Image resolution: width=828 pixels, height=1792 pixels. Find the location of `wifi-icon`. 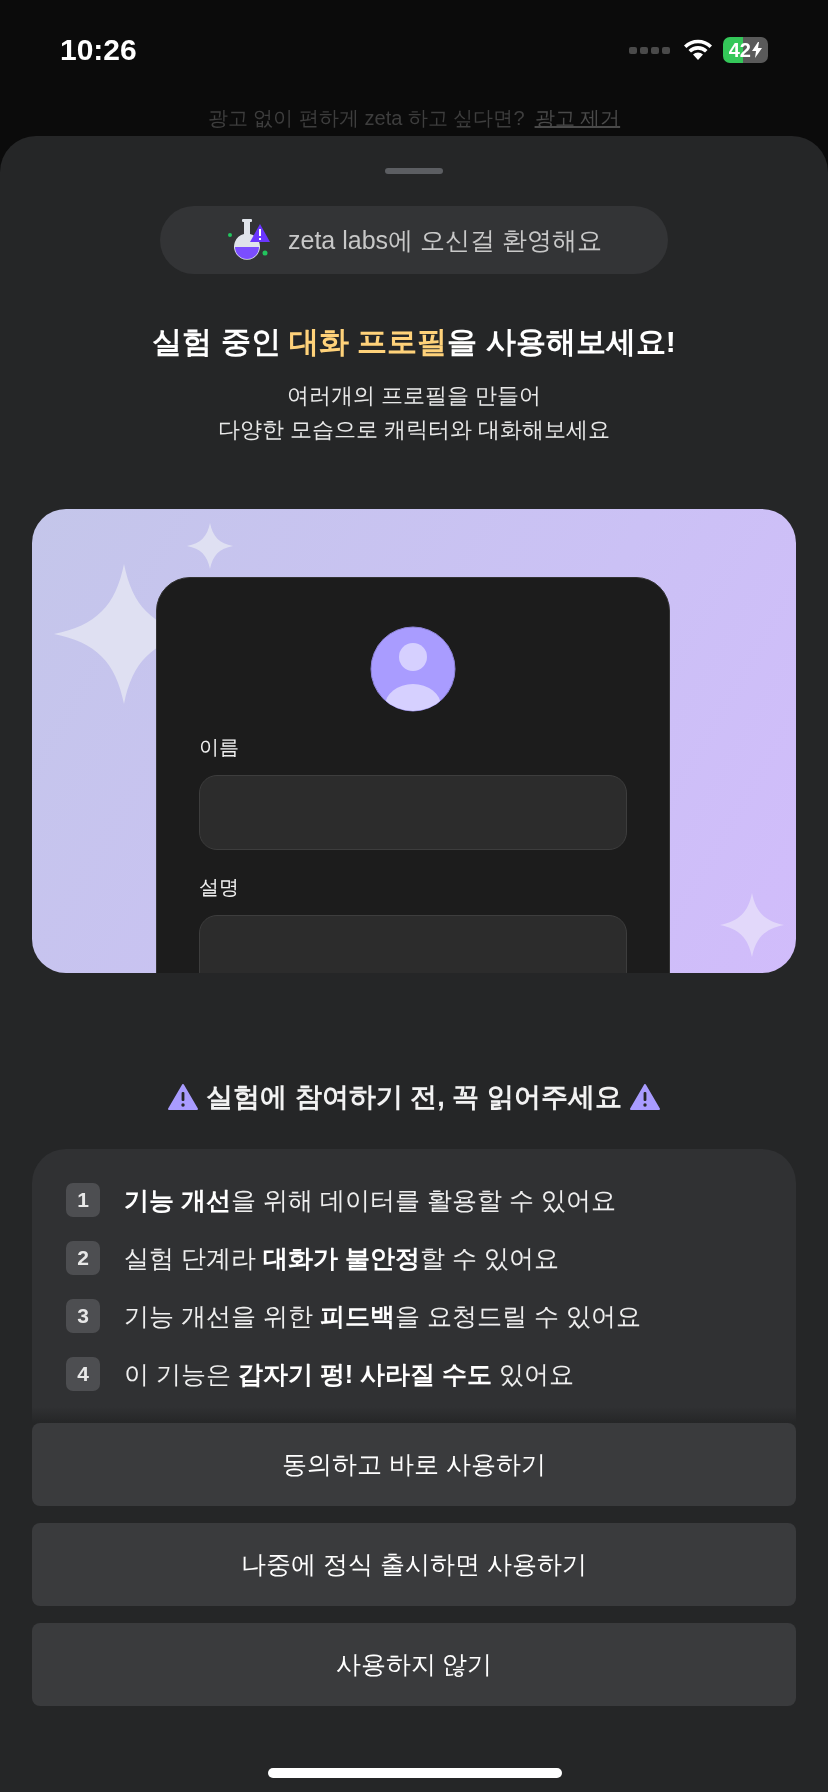

wifi-icon is located at coordinates (697, 50).